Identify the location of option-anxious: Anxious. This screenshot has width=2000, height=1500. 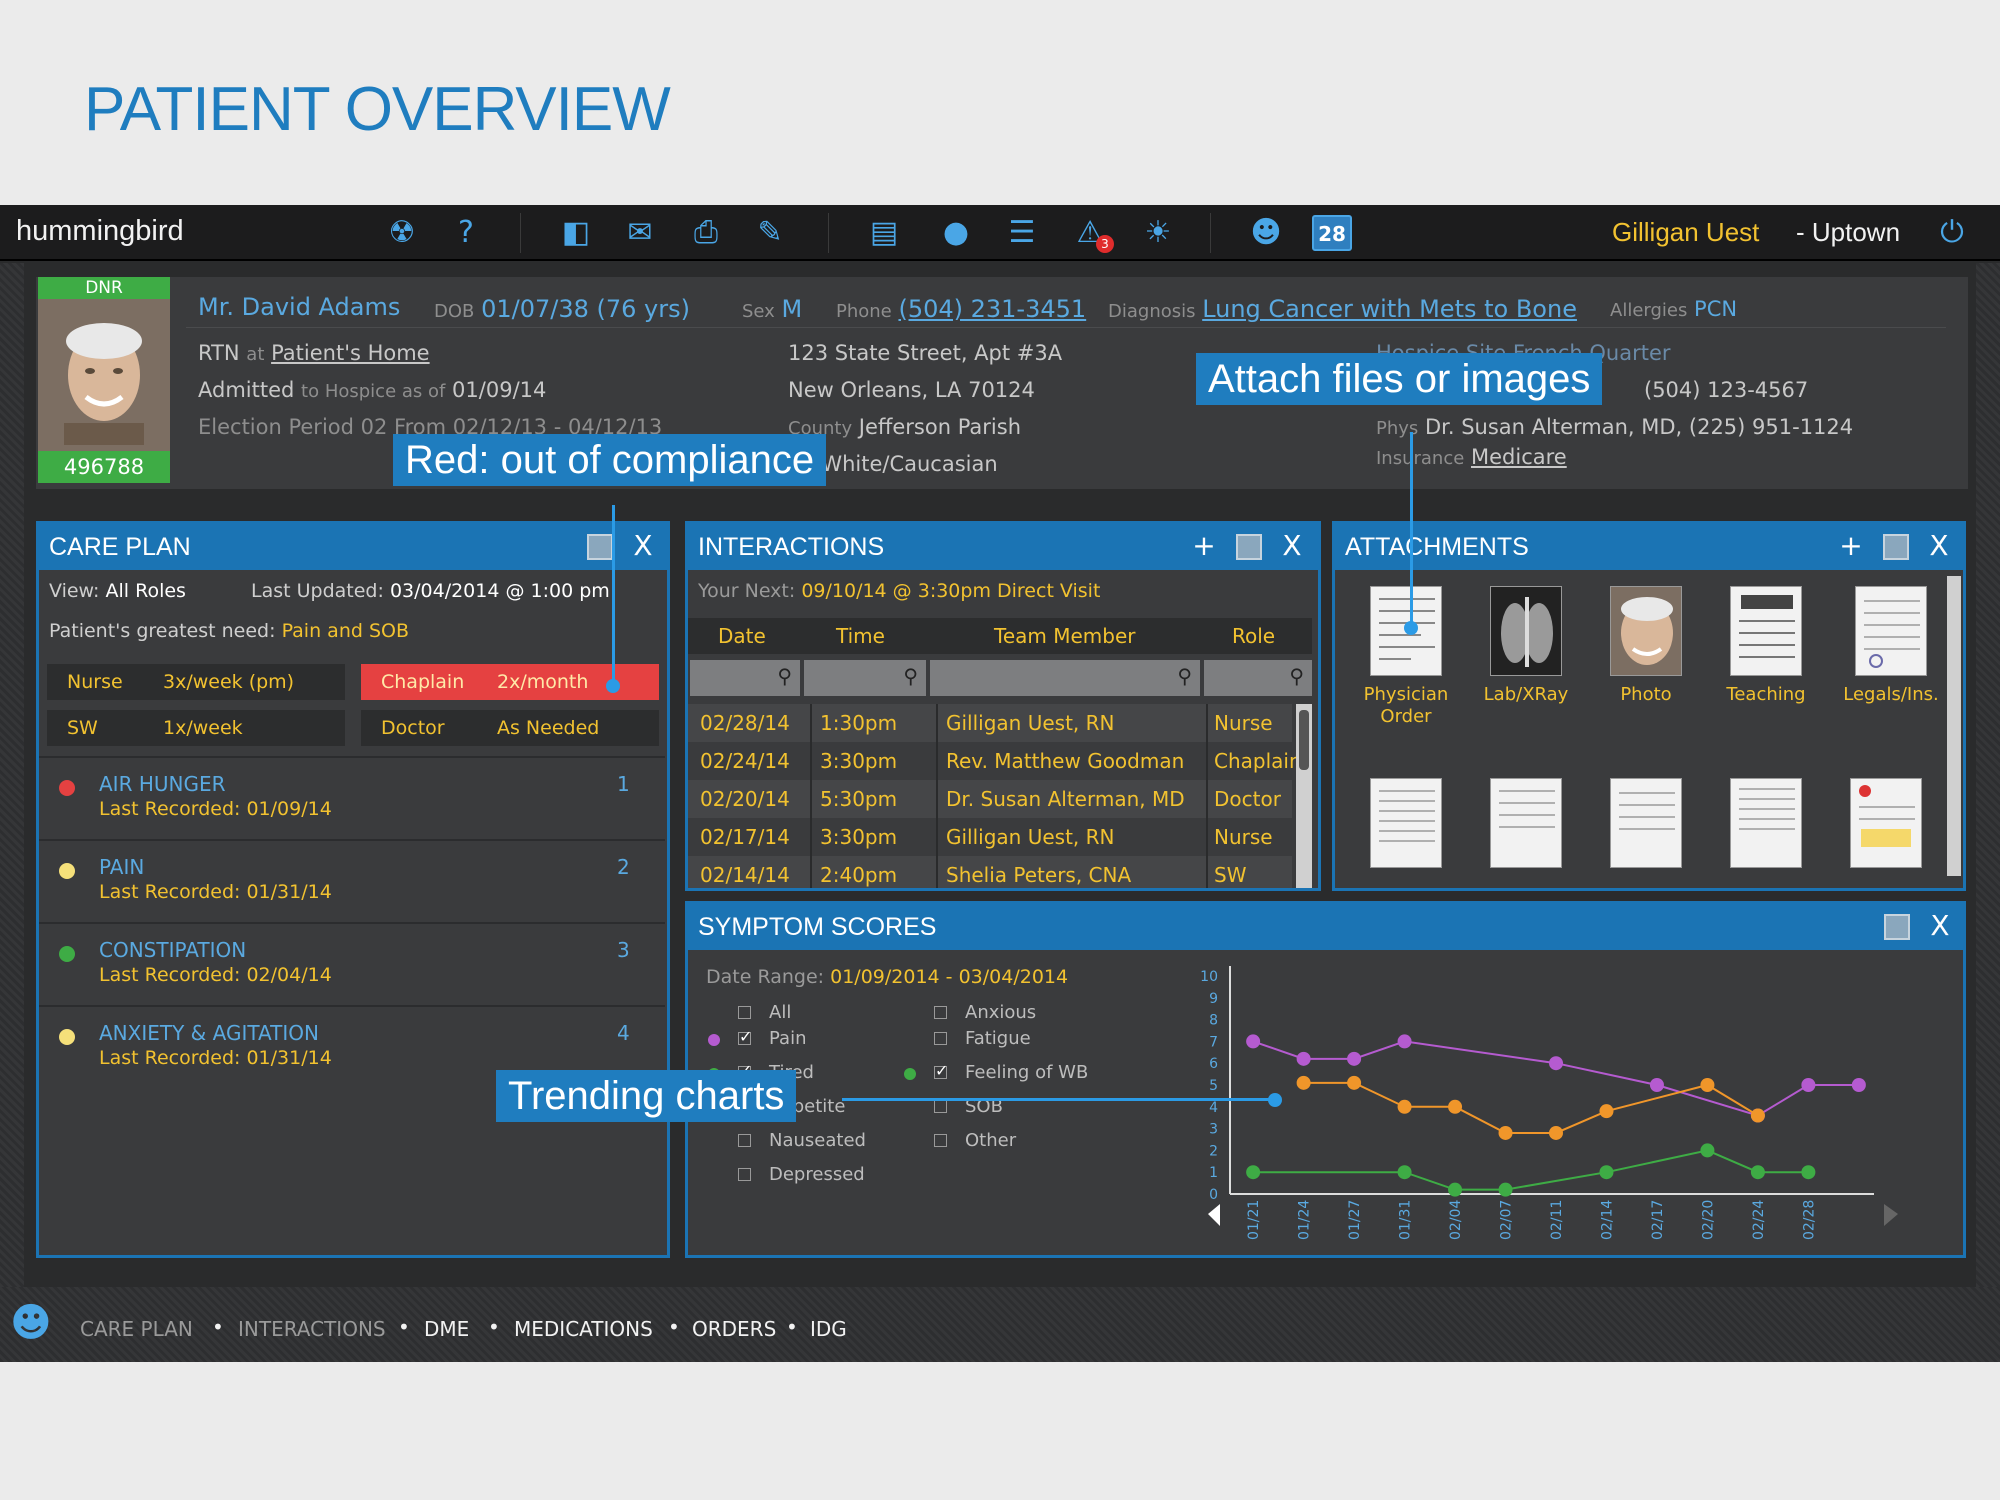
(985, 1012).